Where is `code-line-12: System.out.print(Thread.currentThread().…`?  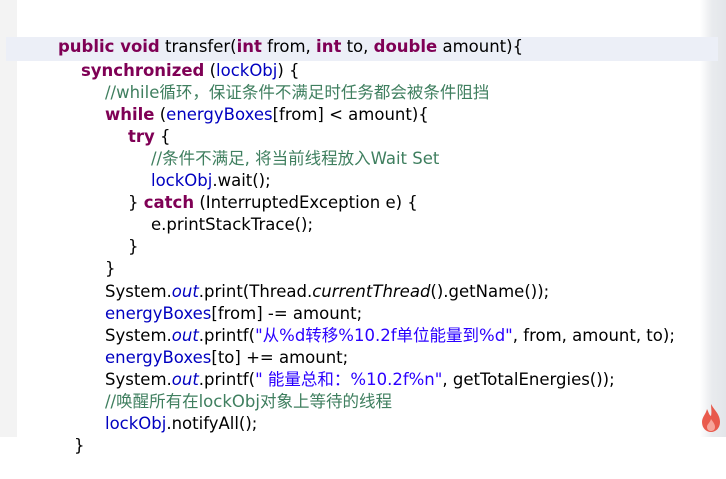 code-line-12: System.out.print(Thread.currentThread().… is located at coordinates (316, 280).